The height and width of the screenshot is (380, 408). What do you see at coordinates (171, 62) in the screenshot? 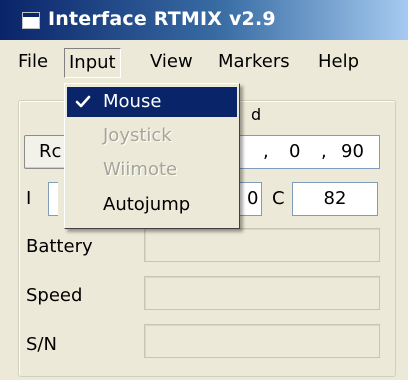
I see `menu-view: View` at bounding box center [171, 62].